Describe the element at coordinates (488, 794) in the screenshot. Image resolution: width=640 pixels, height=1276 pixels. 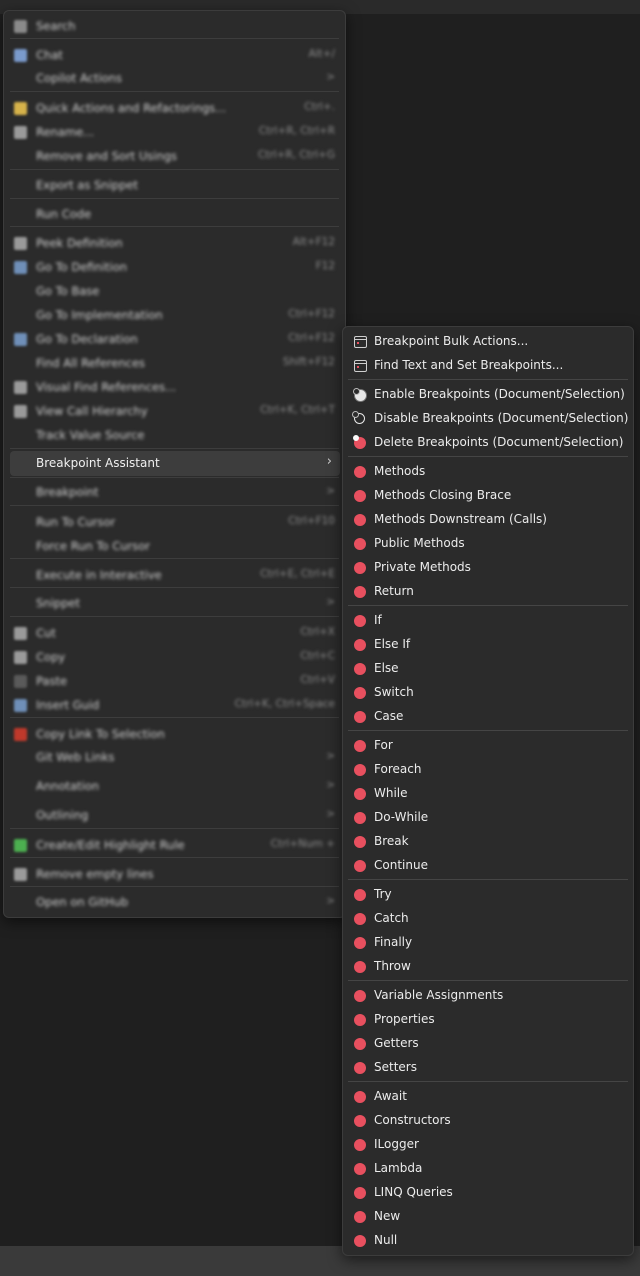
I see `submenu-item-while: While` at that location.